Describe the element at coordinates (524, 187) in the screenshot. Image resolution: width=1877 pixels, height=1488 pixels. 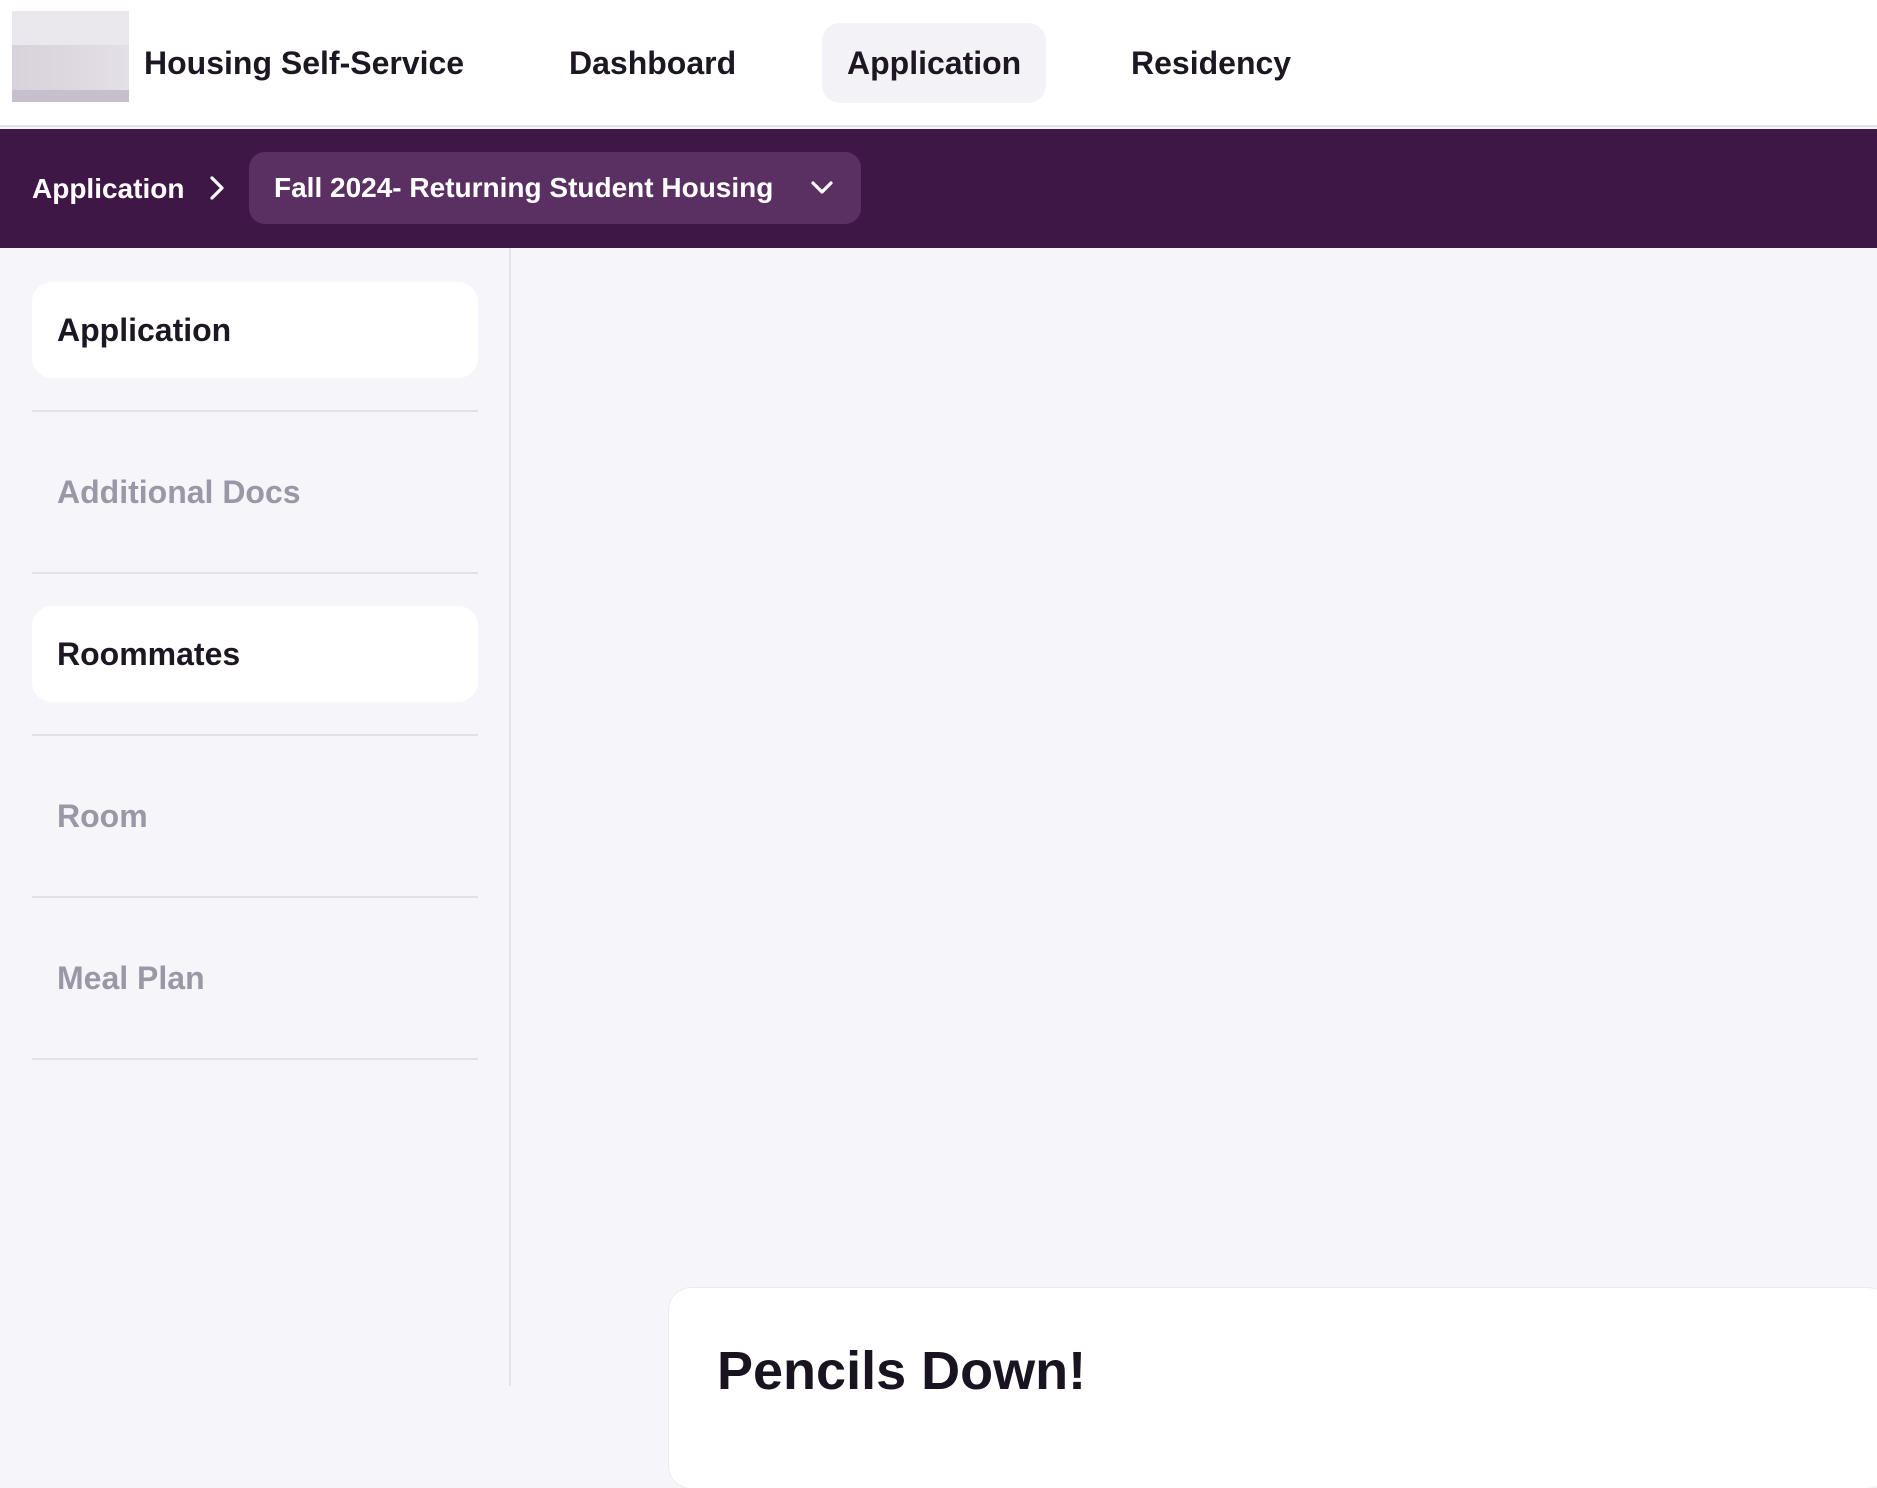
I see `term-select-value: Fall 2024- Returning Student Housing` at that location.